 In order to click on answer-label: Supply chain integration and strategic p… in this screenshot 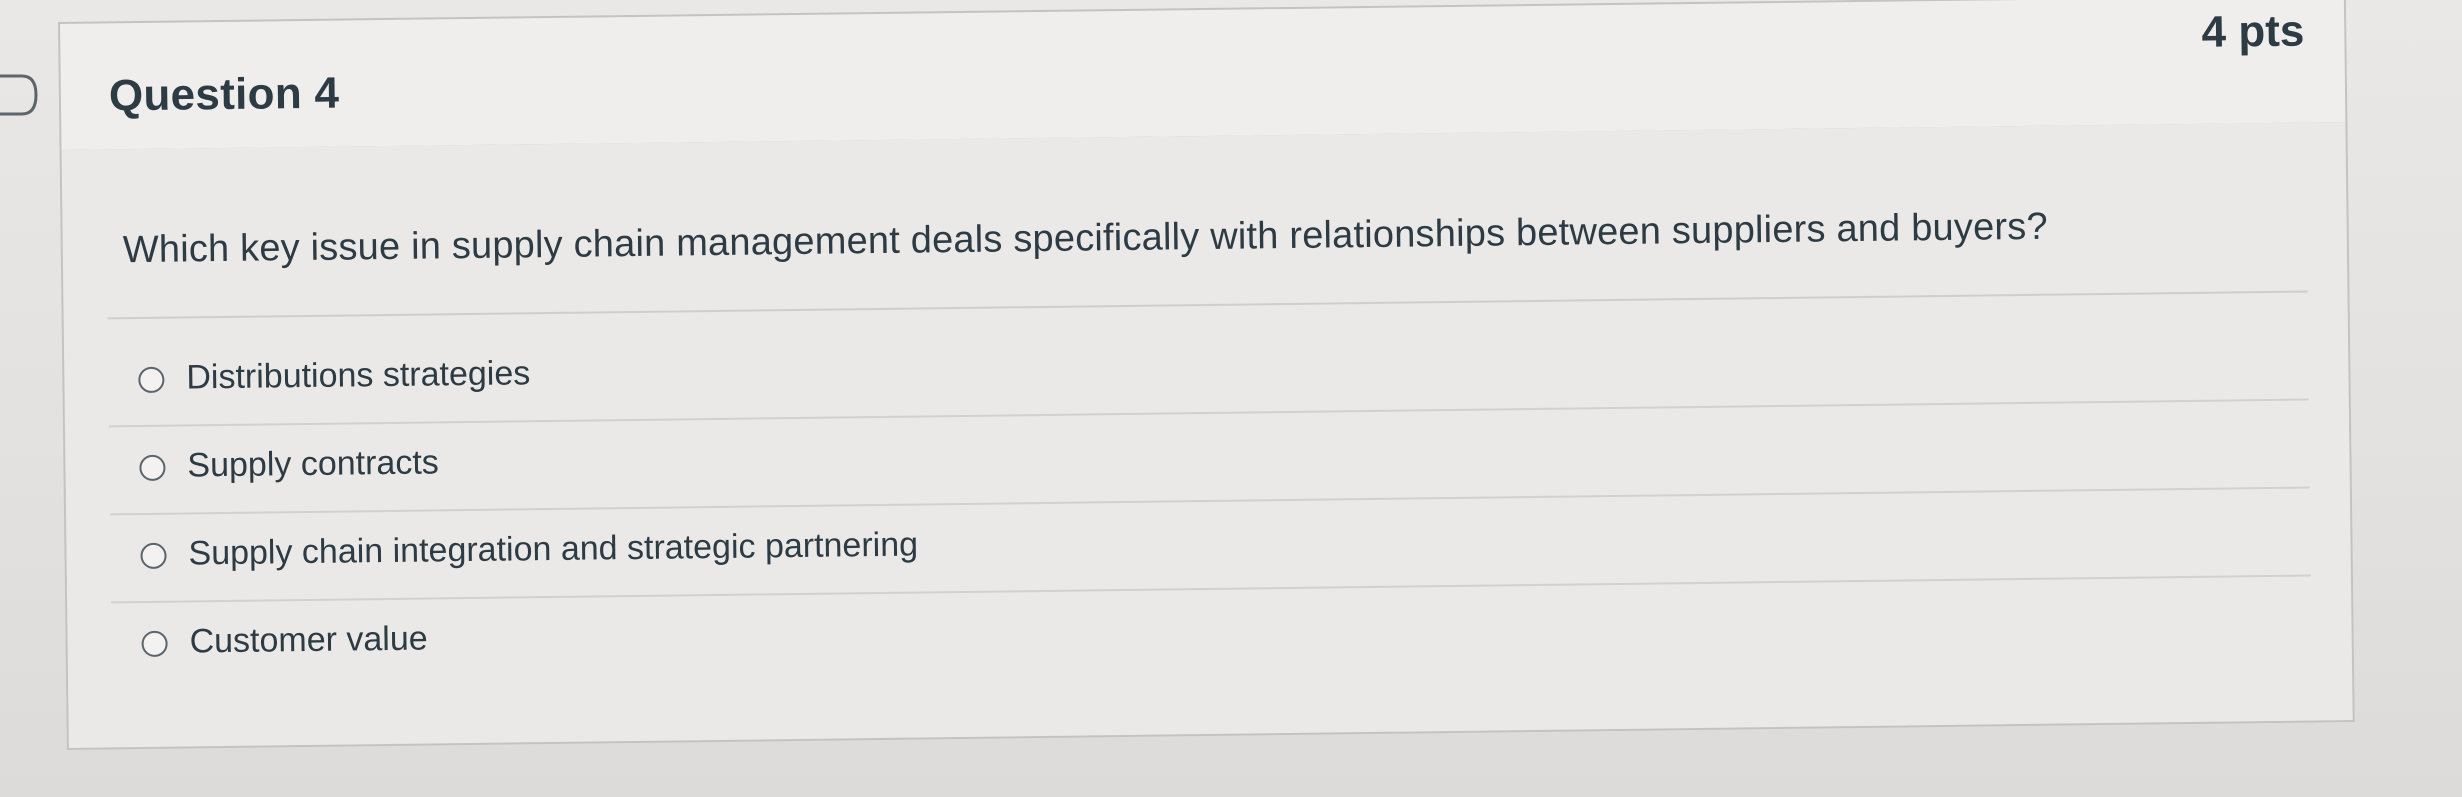, I will do `click(553, 550)`.